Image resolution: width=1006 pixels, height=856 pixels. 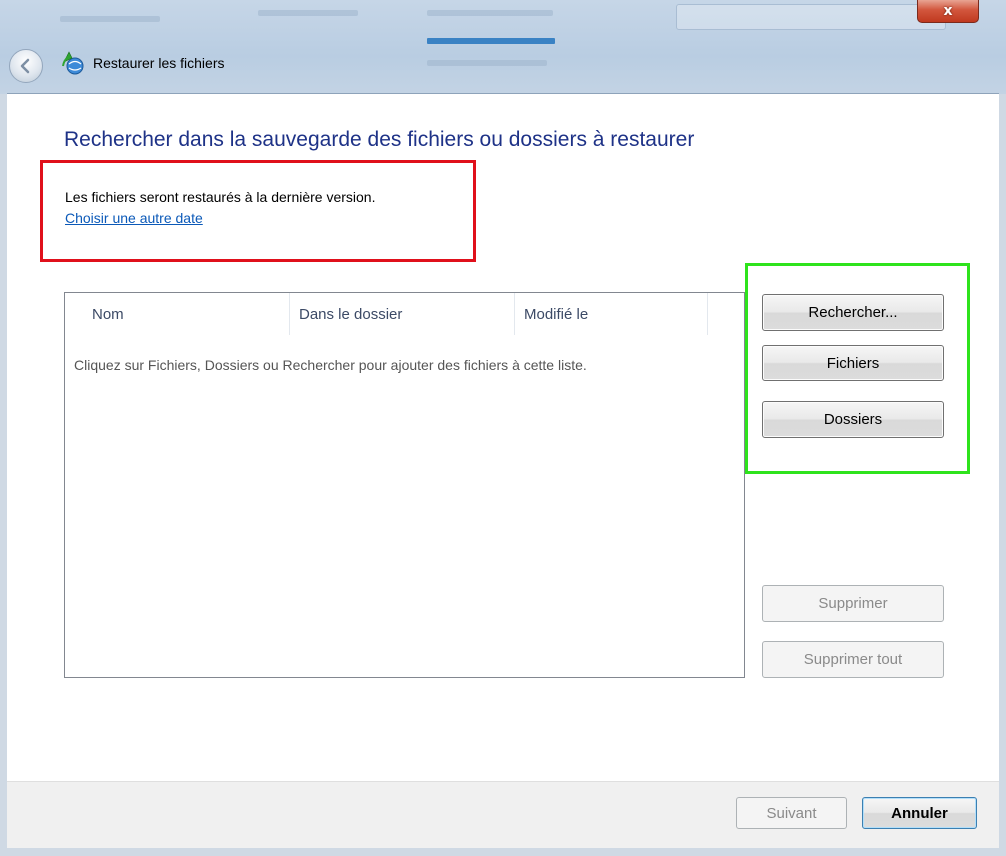 What do you see at coordinates (134, 218) in the screenshot?
I see `choose-date-link: Choisir une autre date` at bounding box center [134, 218].